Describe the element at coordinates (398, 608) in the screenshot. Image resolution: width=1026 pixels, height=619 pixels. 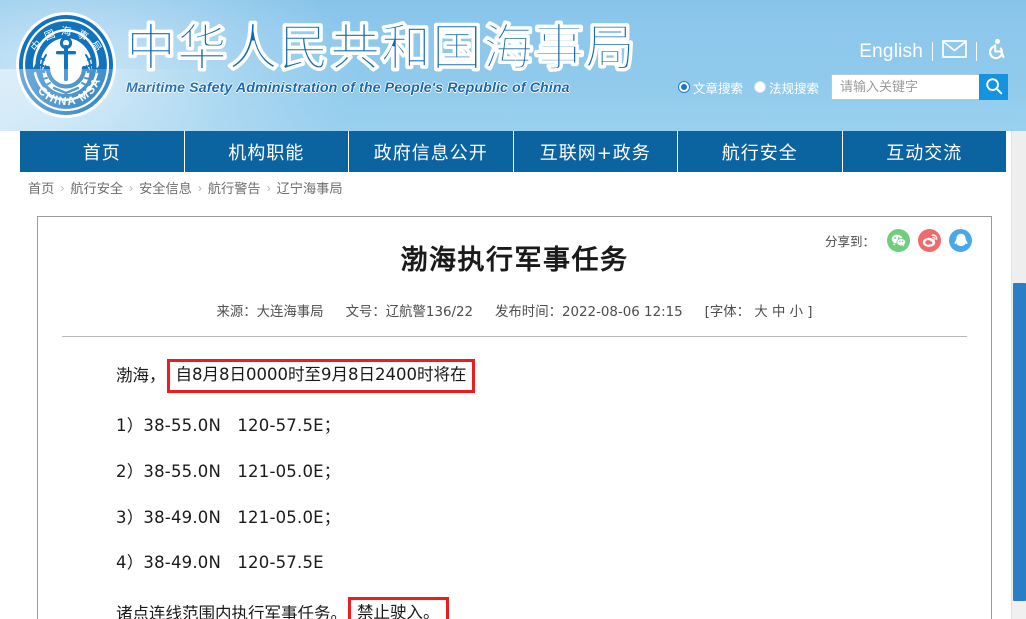
I see `highlight-box-no-entry: 禁止驶入。` at that location.